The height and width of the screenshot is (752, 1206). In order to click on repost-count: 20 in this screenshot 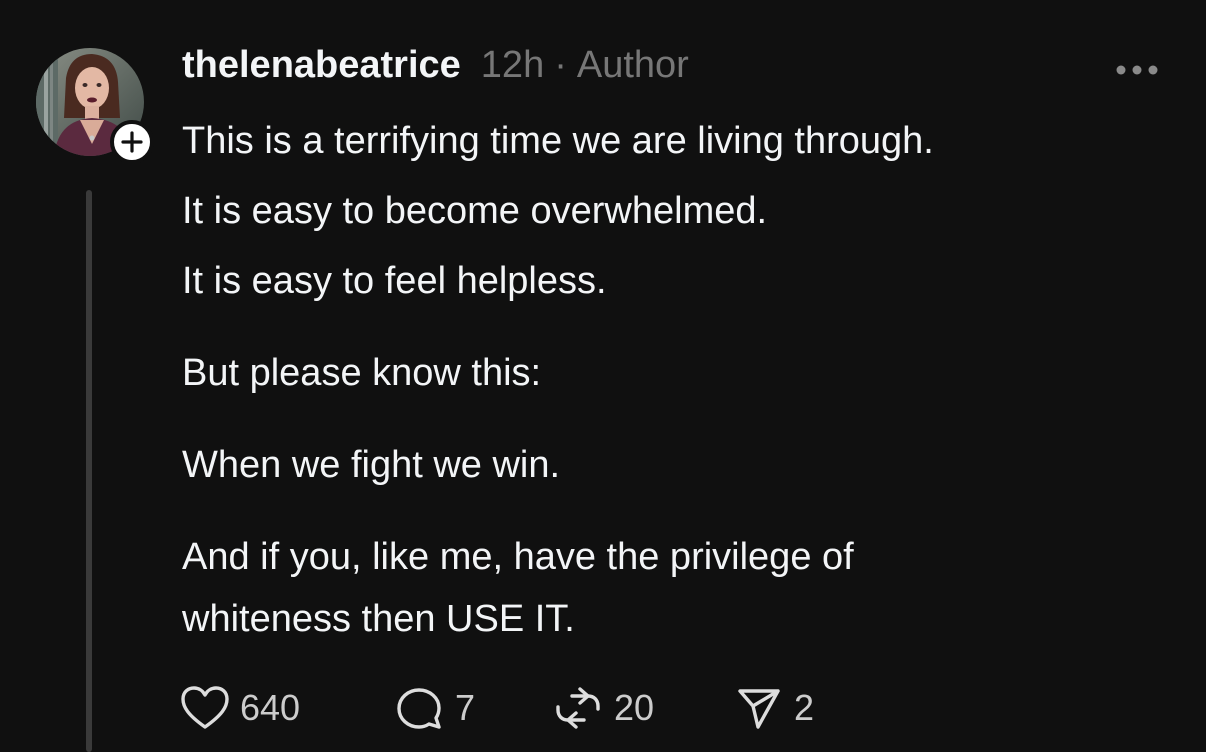, I will do `click(634, 707)`.